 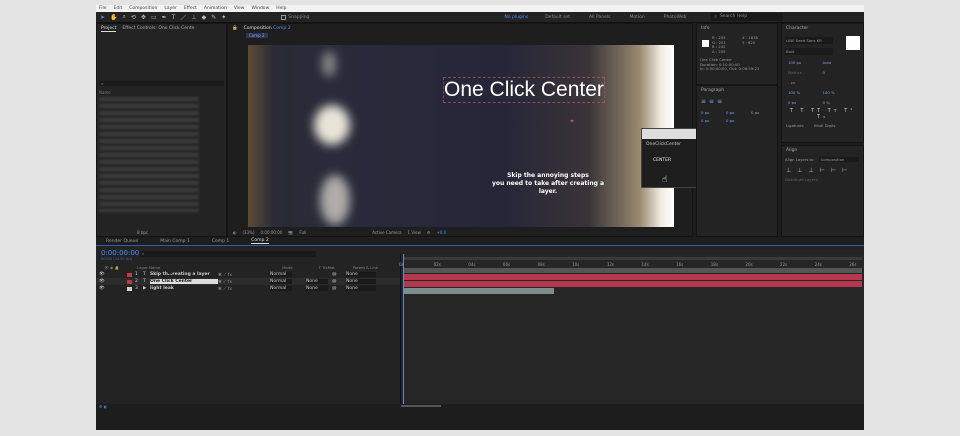 I want to click on menu-edit: Edit, so click(x=118, y=8).